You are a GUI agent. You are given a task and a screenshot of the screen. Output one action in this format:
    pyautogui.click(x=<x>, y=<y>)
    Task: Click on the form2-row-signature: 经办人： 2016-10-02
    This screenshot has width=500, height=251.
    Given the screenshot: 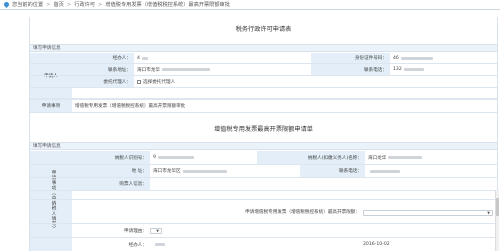 What is the action you would take?
    pyautogui.click(x=263, y=244)
    